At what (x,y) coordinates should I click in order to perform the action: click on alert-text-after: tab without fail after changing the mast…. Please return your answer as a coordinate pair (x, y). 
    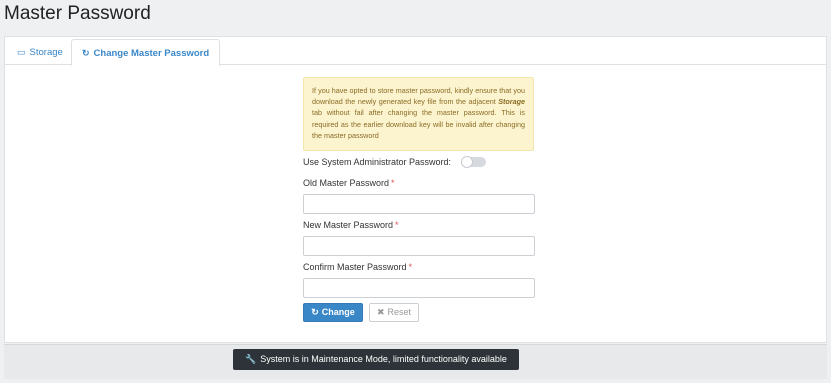
    Looking at the image, I should click on (418, 124).